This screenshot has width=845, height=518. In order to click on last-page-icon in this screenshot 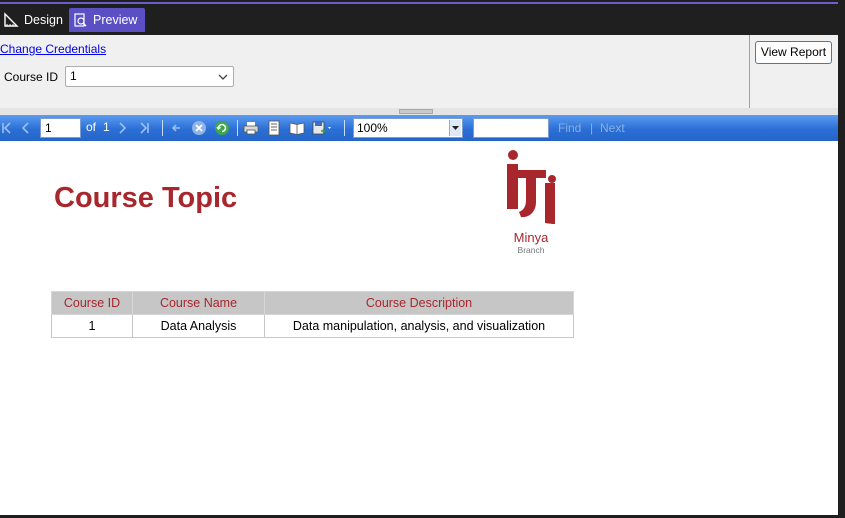, I will do `click(144, 128)`.